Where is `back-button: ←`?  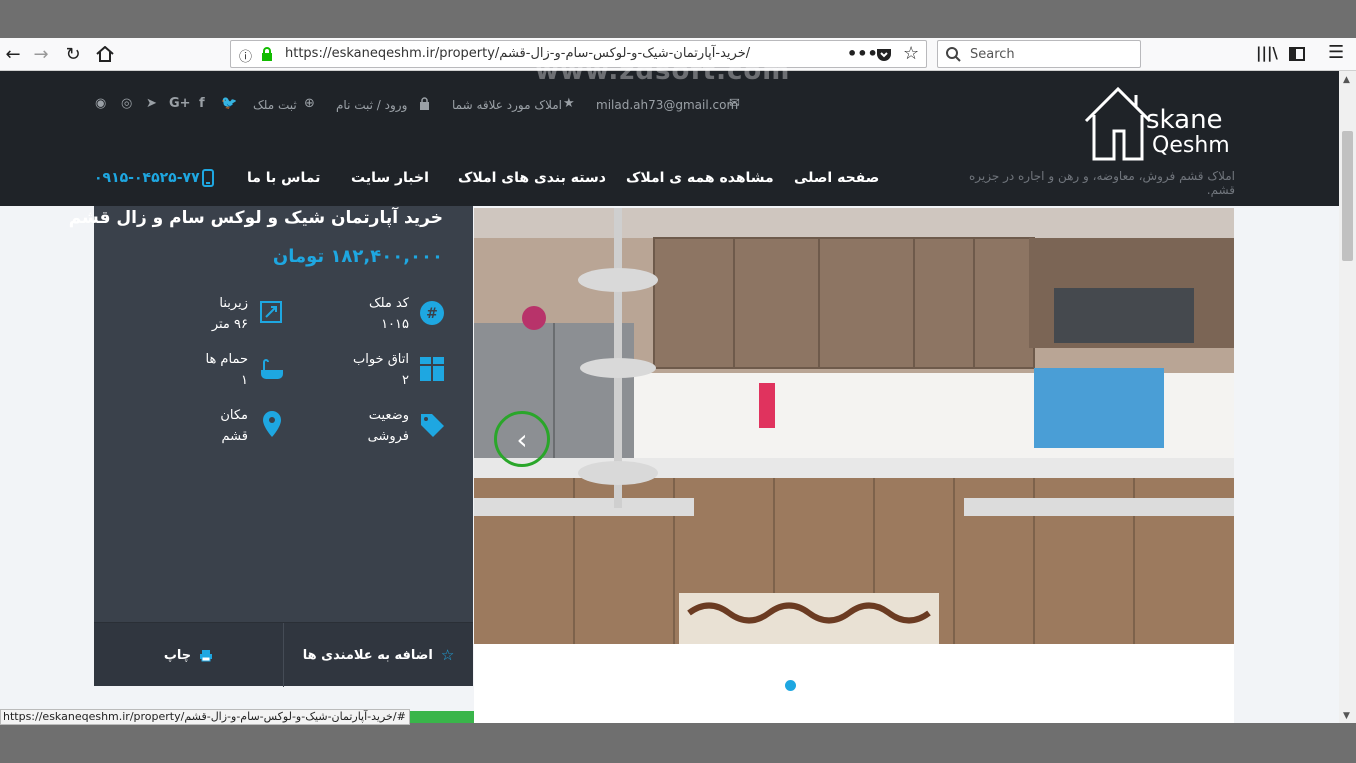
back-button: ← is located at coordinates (13, 54).